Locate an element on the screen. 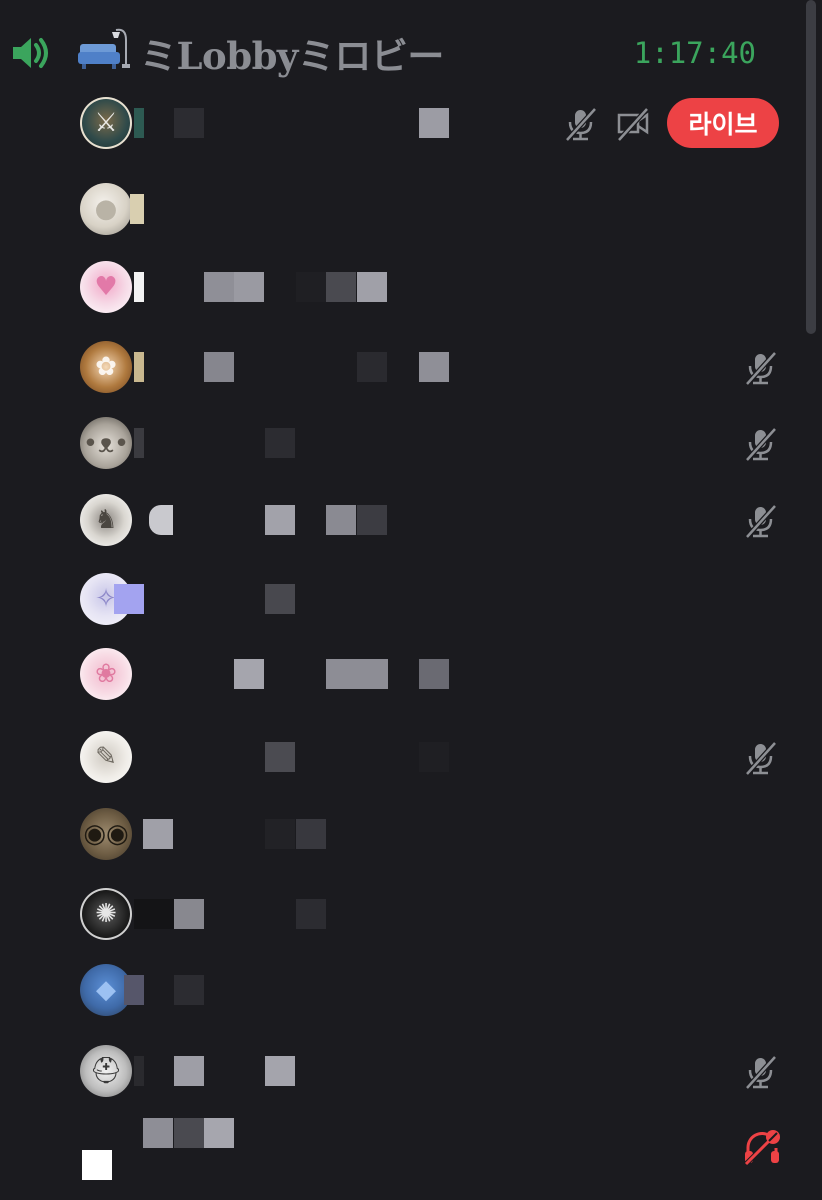 This screenshot has width=822, height=1200. avatar: ◉◉ is located at coordinates (106, 834).